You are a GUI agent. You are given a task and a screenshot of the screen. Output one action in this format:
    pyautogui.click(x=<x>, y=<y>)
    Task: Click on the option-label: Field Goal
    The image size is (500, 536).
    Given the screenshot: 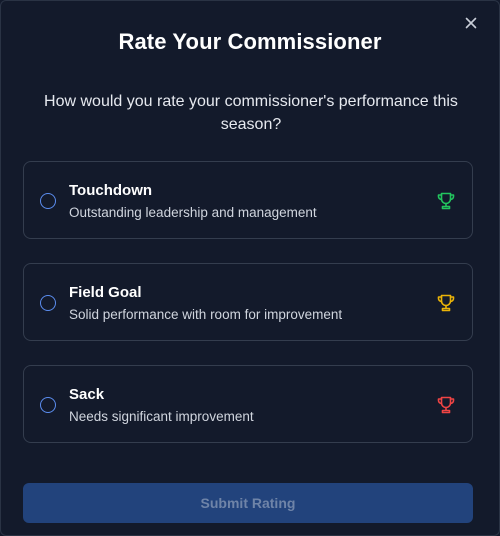 What is the action you would take?
    pyautogui.click(x=105, y=292)
    